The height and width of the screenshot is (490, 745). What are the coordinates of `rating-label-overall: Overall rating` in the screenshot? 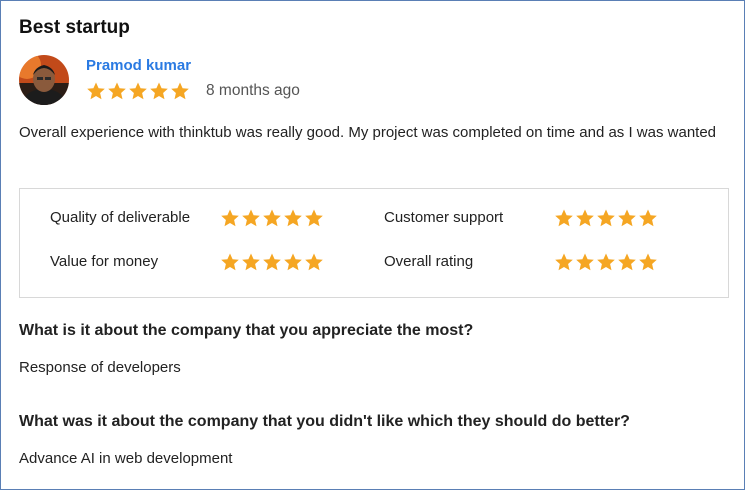 It's located at (429, 261).